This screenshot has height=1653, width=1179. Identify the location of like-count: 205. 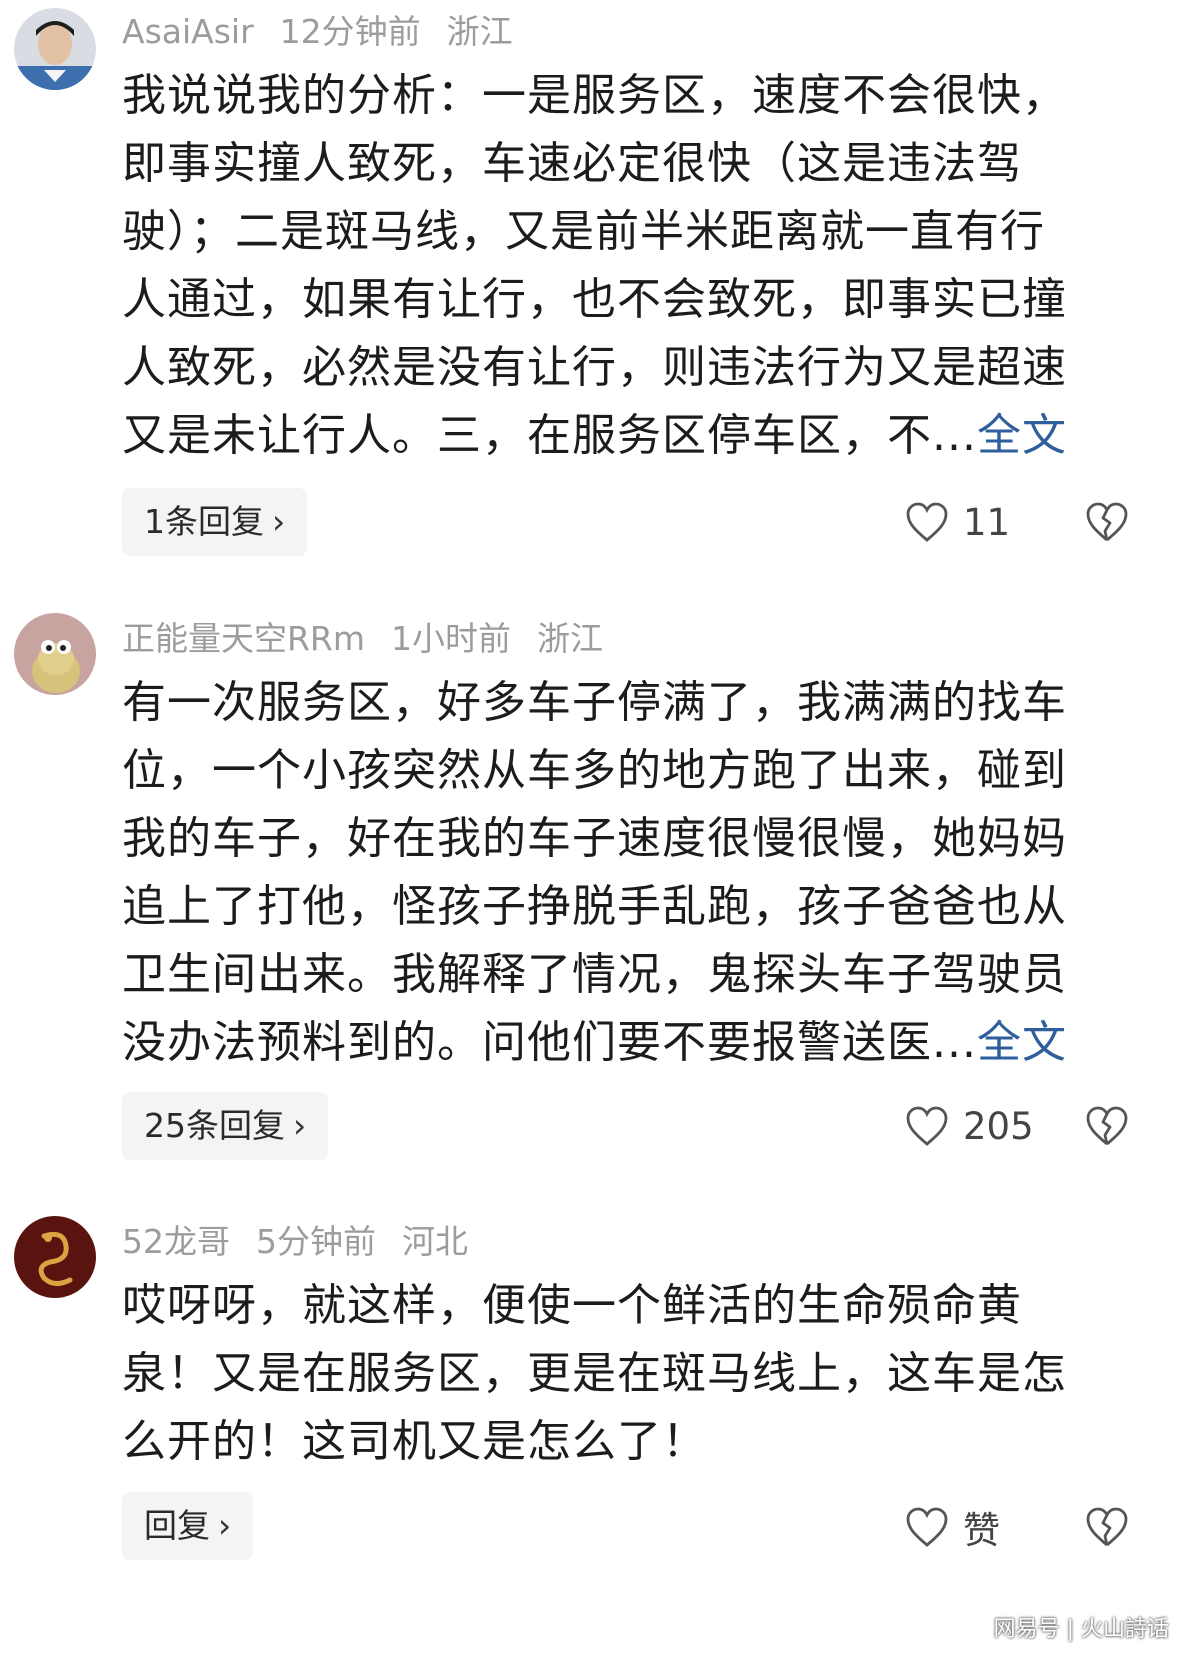
(998, 1126).